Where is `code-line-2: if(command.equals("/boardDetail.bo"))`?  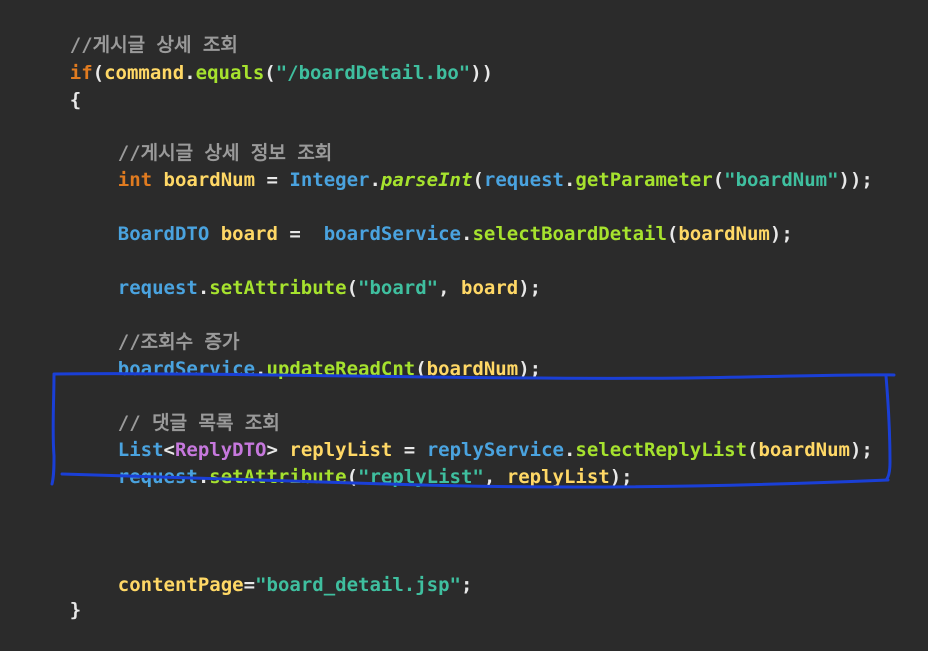
code-line-2: if(command.equals("/boardDetail.bo")) is located at coordinates (258, 58).